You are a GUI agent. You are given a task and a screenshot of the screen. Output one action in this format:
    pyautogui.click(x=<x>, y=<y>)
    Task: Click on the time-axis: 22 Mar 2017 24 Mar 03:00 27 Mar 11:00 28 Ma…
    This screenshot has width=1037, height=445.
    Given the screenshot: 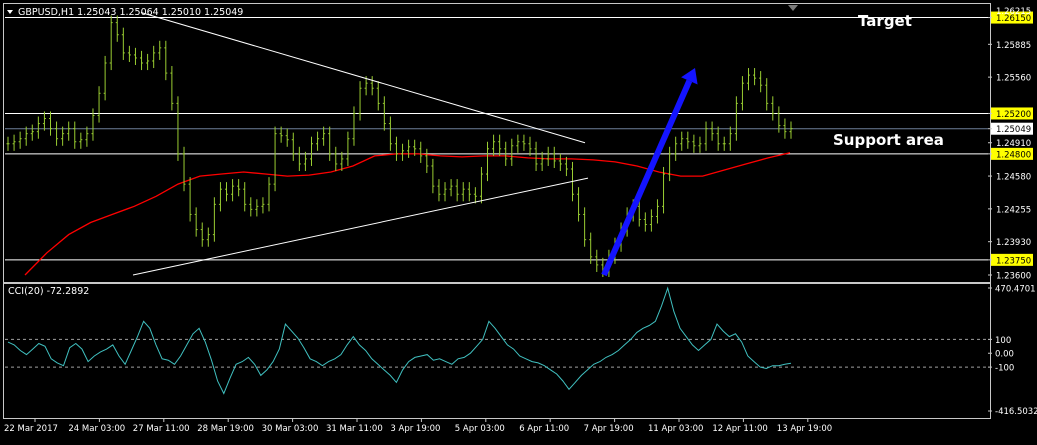 What is the action you would take?
    pyautogui.click(x=418, y=426)
    